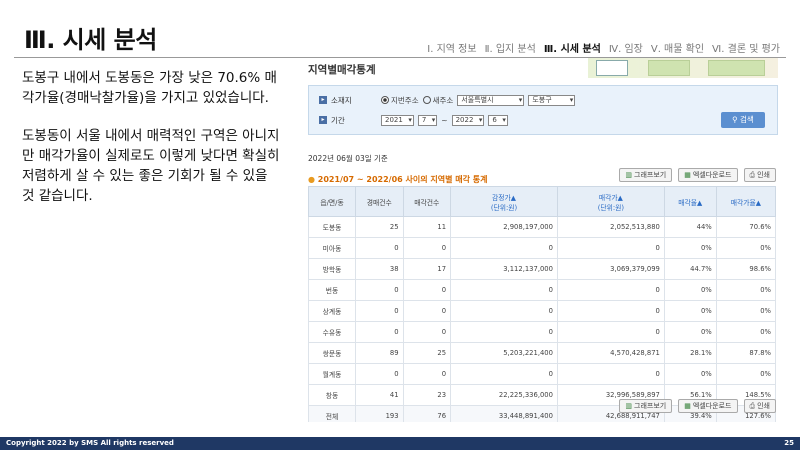 The image size is (800, 450). I want to click on table-row: 수유동 0 0 0 0 0% 0%, so click(542, 332).